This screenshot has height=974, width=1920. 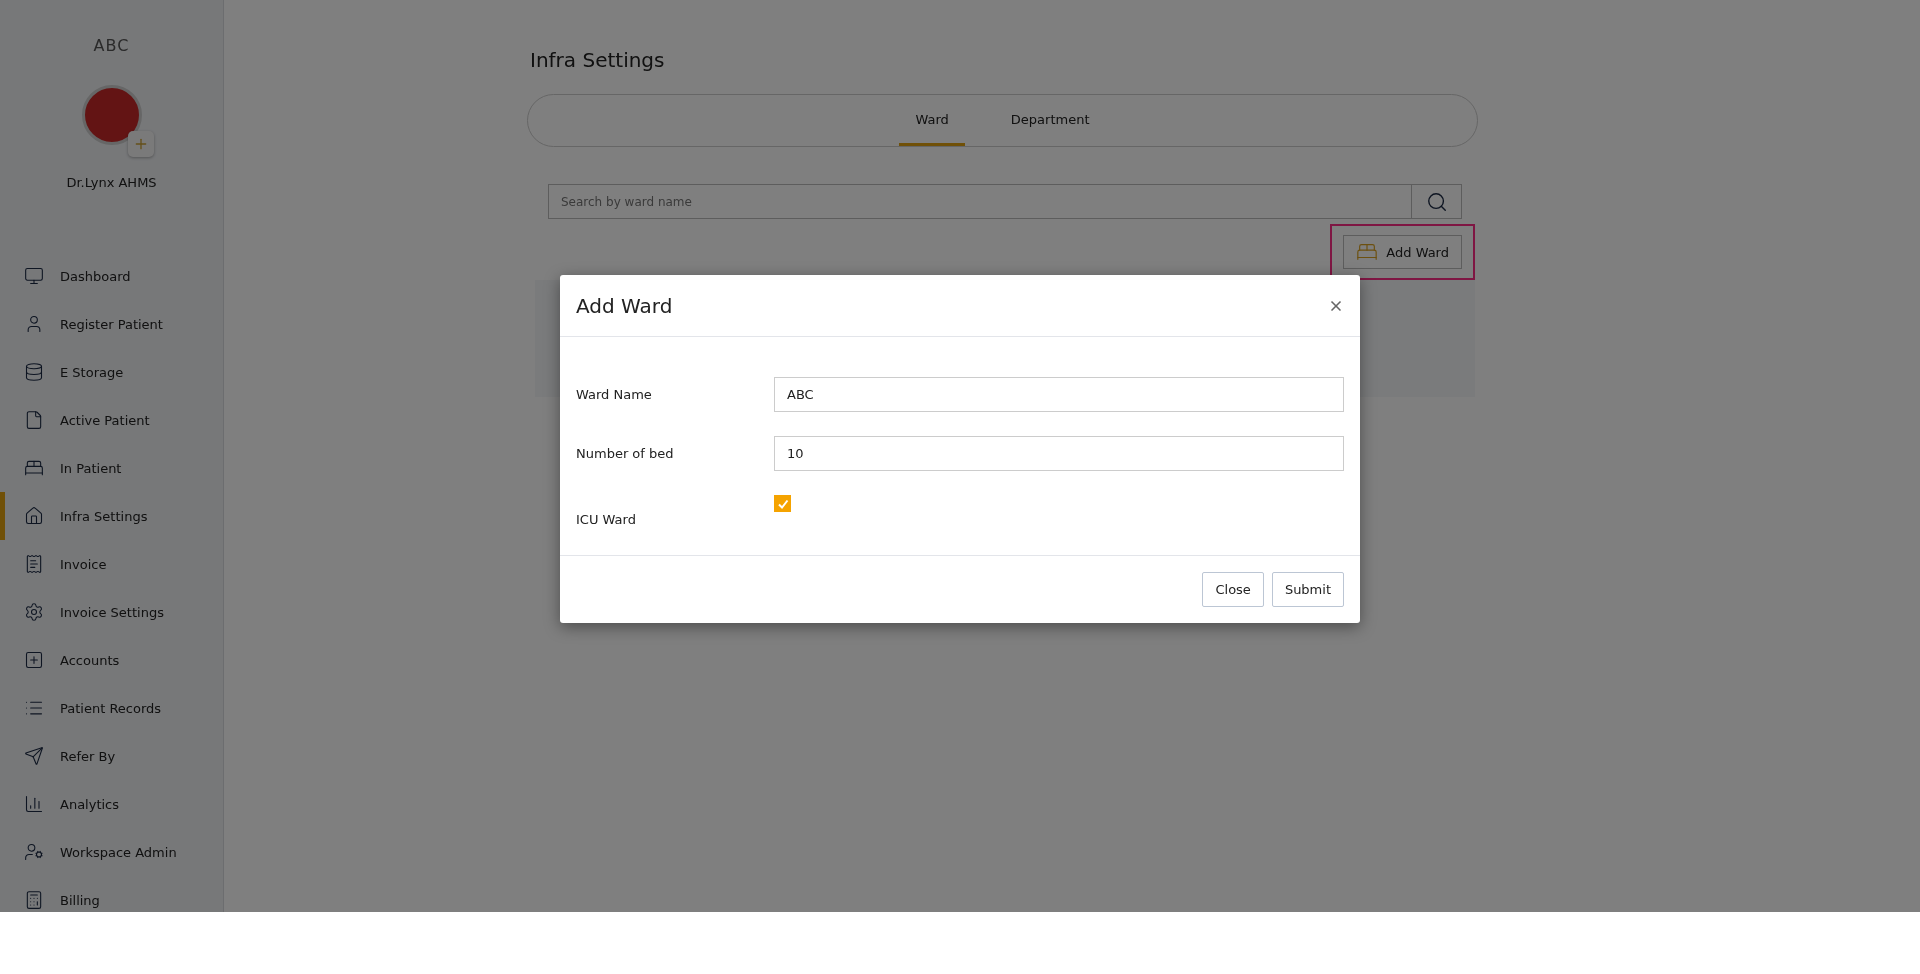 What do you see at coordinates (932, 120) in the screenshot?
I see `tab: Ward` at bounding box center [932, 120].